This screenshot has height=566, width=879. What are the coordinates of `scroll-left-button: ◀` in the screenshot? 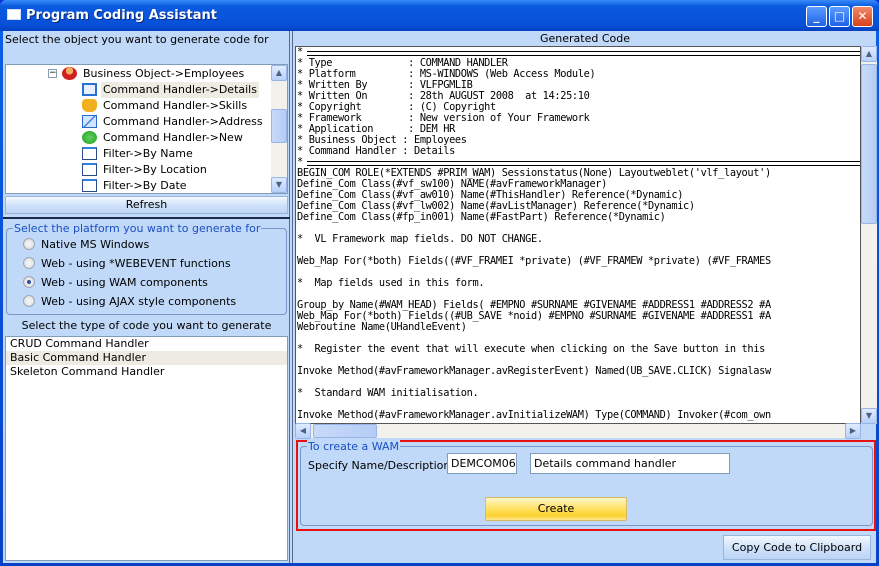 It's located at (303, 431).